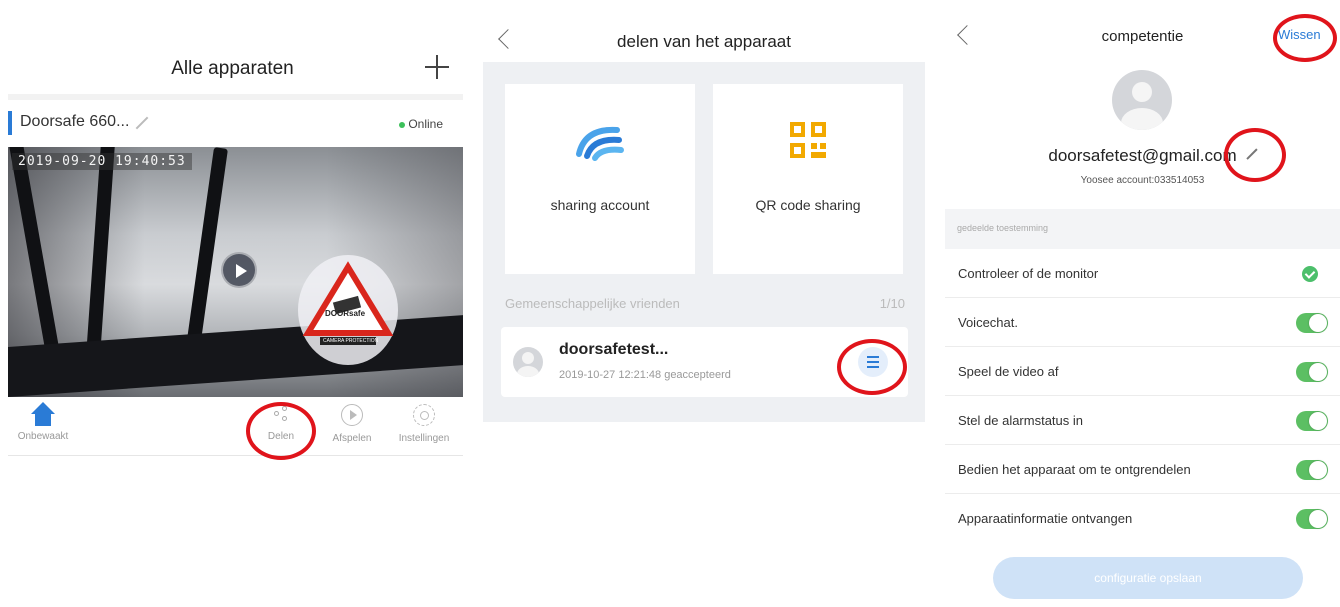  What do you see at coordinates (1142, 371) in the screenshot?
I see `permission-row: Speel de video af` at bounding box center [1142, 371].